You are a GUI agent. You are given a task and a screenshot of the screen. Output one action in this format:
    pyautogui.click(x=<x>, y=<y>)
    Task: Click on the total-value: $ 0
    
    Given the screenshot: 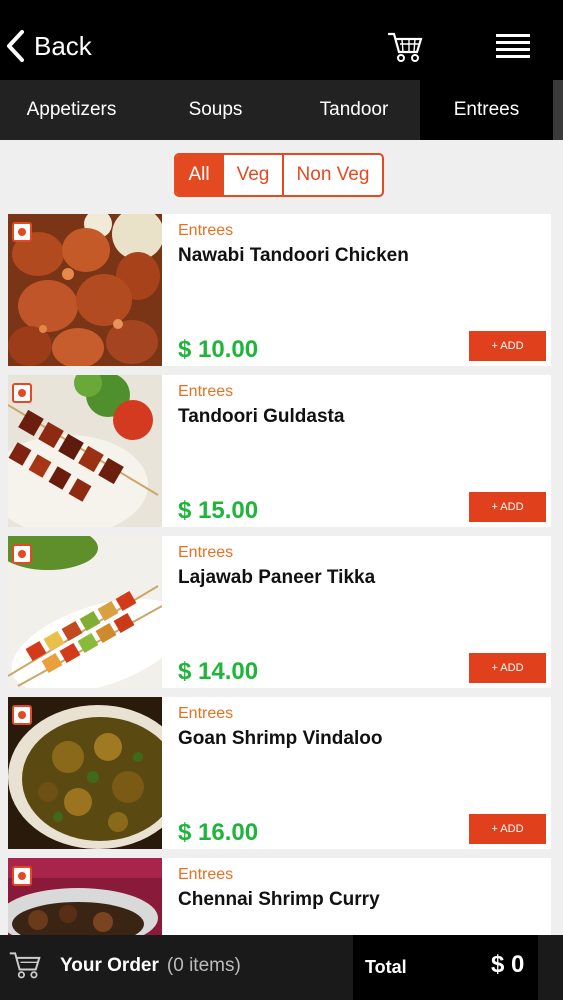 What is the action you would take?
    pyautogui.click(x=508, y=964)
    